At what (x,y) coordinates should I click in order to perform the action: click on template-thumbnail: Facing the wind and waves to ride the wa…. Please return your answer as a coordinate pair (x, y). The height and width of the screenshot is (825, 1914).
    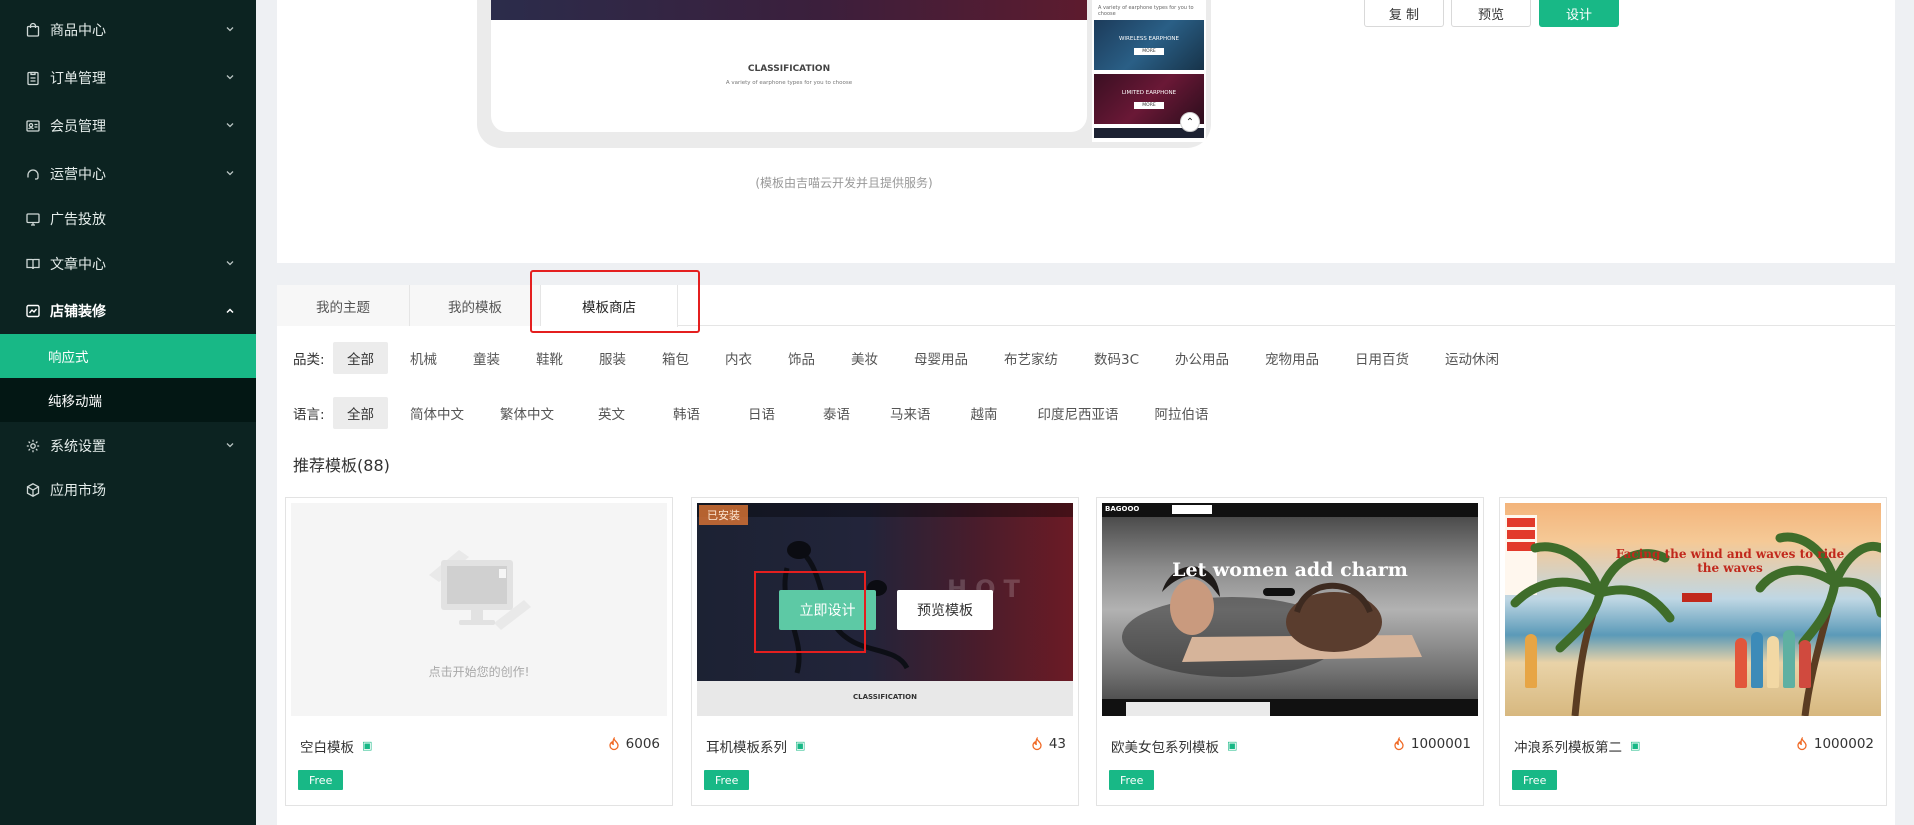
    Looking at the image, I should click on (1693, 609).